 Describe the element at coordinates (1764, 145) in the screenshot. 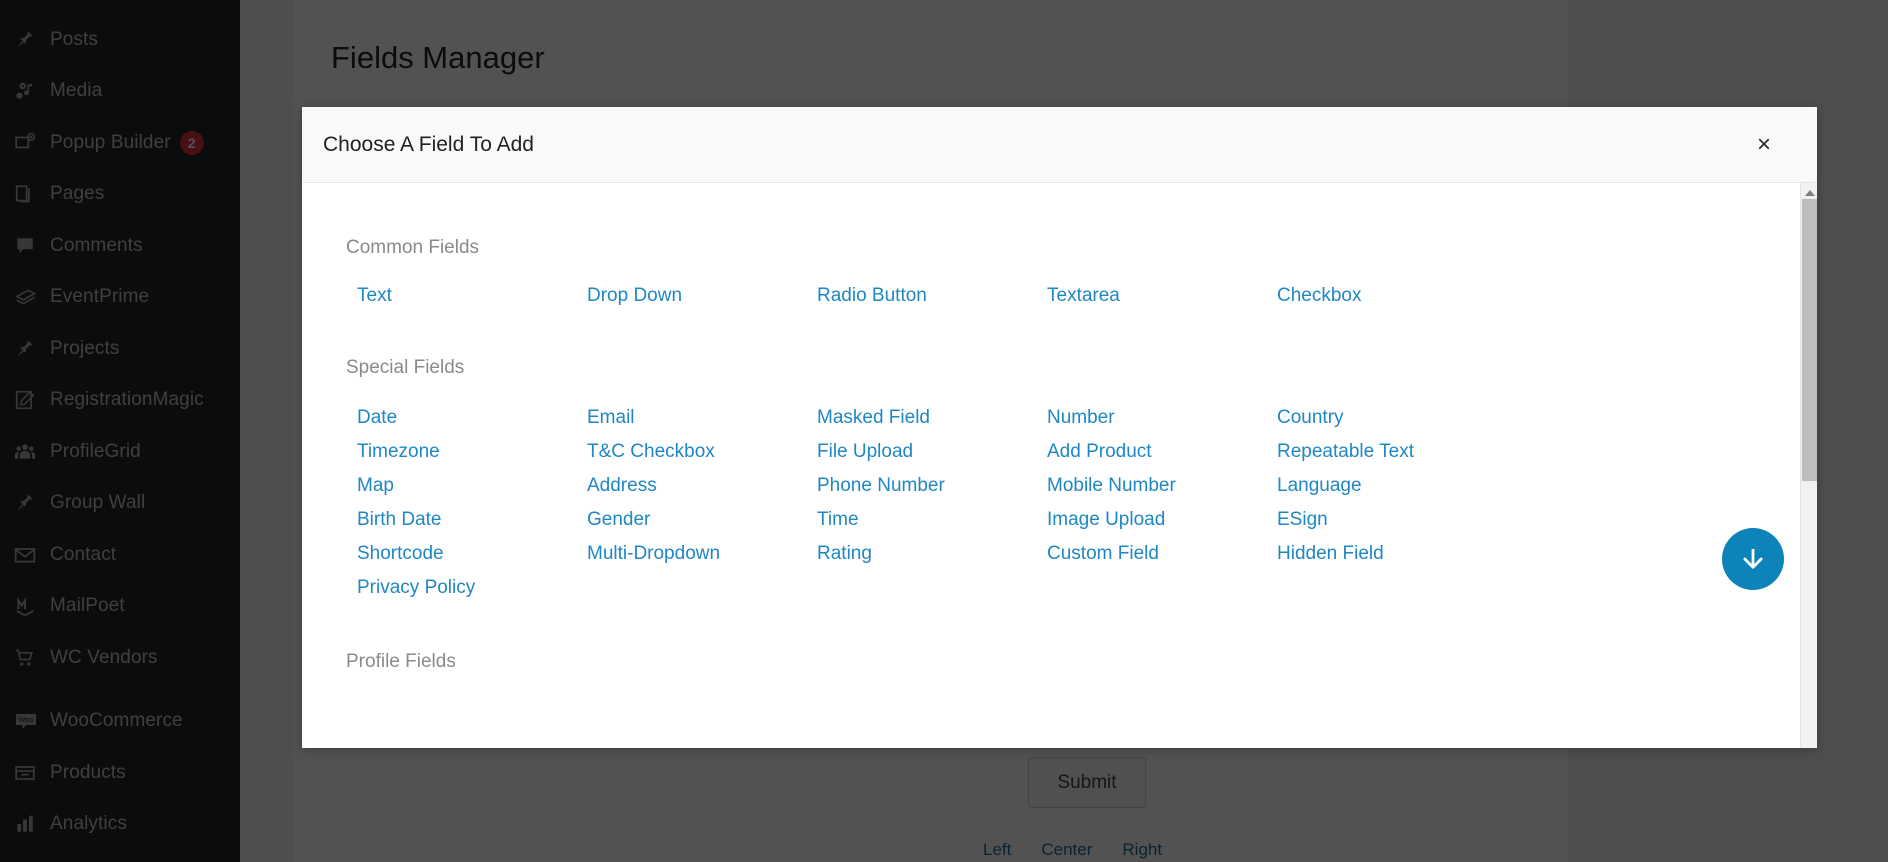

I see `close-icon: ×` at that location.